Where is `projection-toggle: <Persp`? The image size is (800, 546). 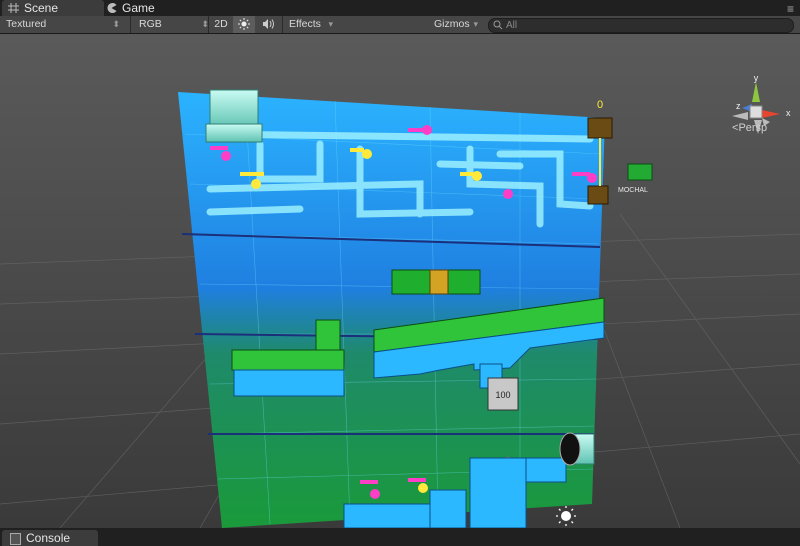
projection-toggle: <Persp is located at coordinates (749, 128).